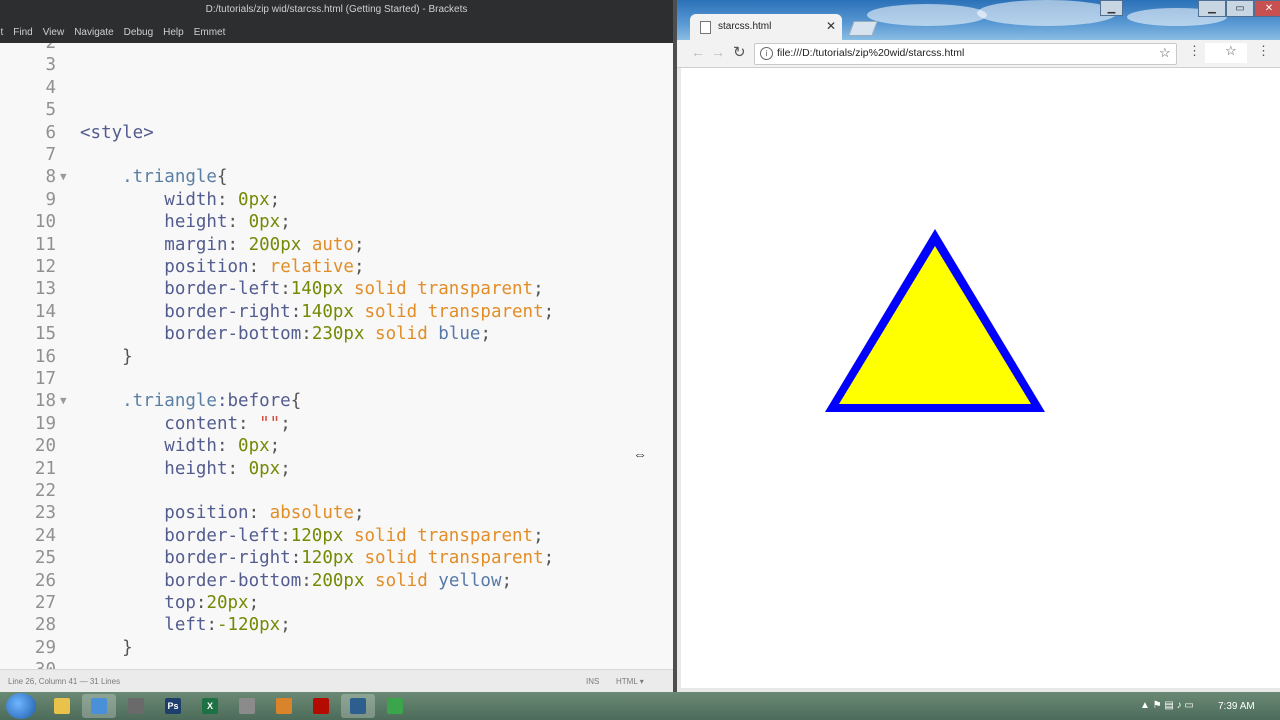  Describe the element at coordinates (22, 32) in the screenshot. I see `menu-find: Find` at that location.